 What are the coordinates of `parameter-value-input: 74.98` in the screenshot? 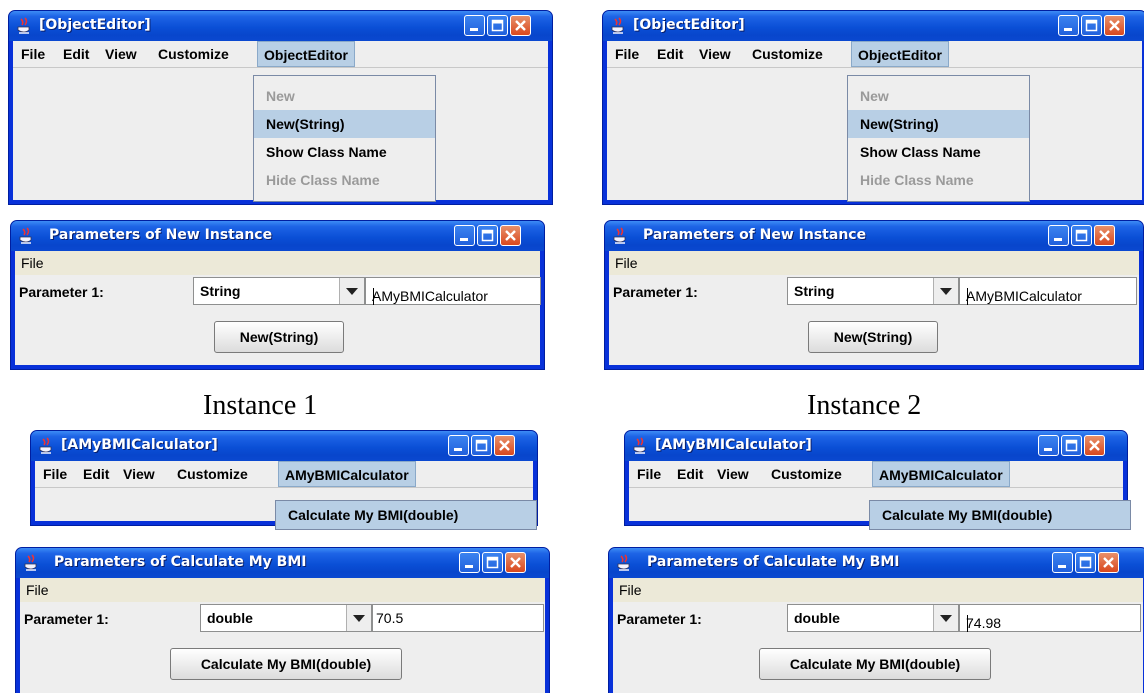 It's located at (1050, 618).